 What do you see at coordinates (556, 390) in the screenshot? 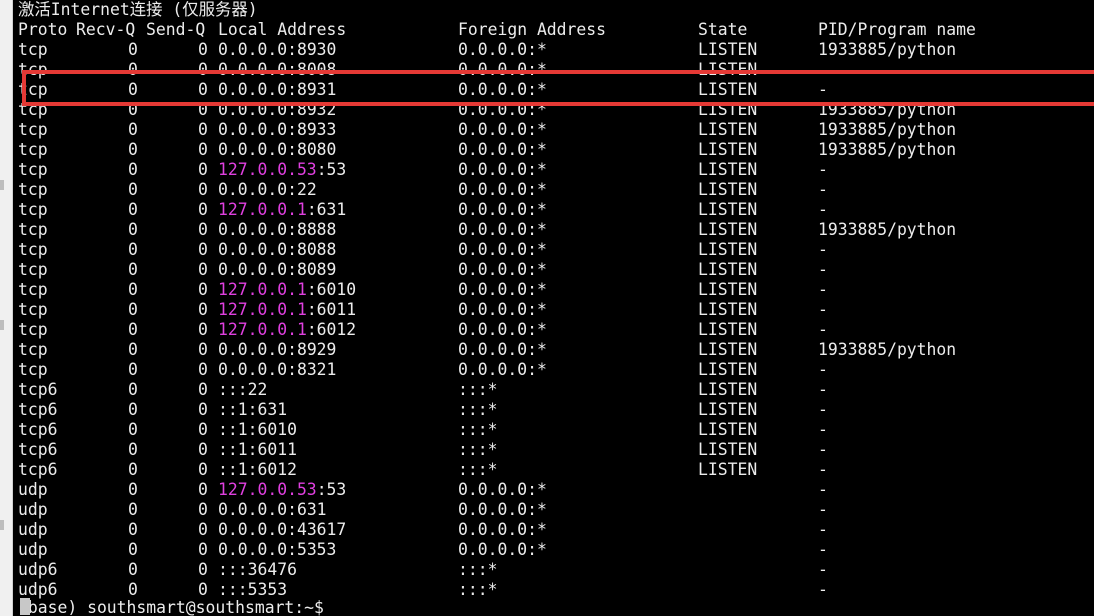
I see `table-row: tcp6 0 0:::22:::* LISTEN -` at bounding box center [556, 390].